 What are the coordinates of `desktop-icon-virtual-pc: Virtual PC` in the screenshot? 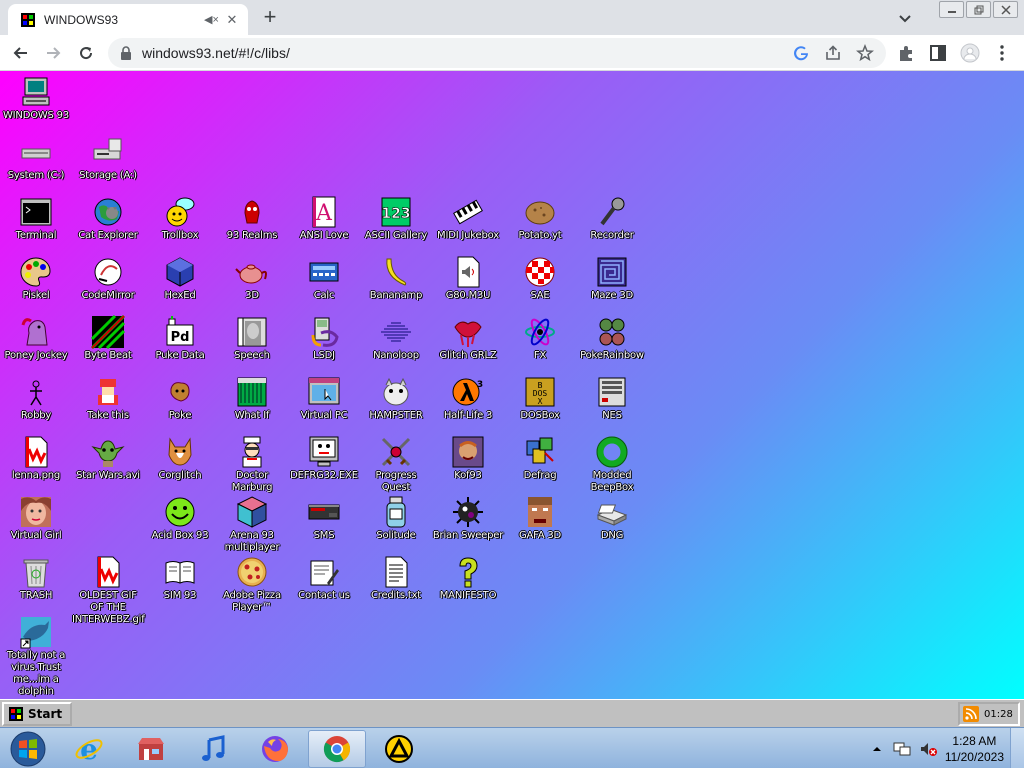 It's located at (324, 398).